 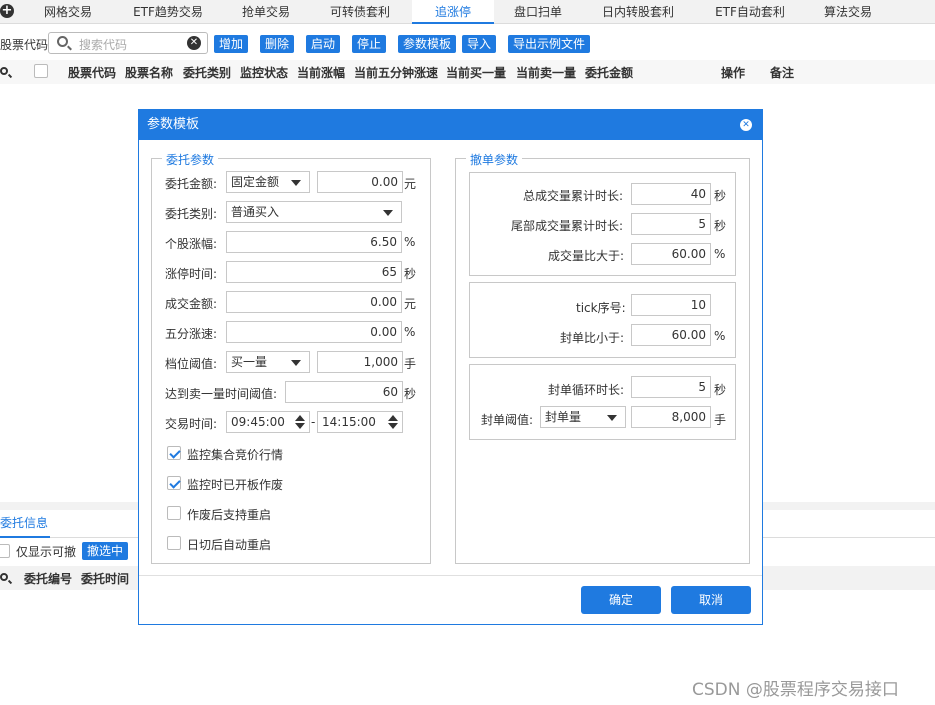 I want to click on tail-vol-time-unit: 秒, so click(x=720, y=226).